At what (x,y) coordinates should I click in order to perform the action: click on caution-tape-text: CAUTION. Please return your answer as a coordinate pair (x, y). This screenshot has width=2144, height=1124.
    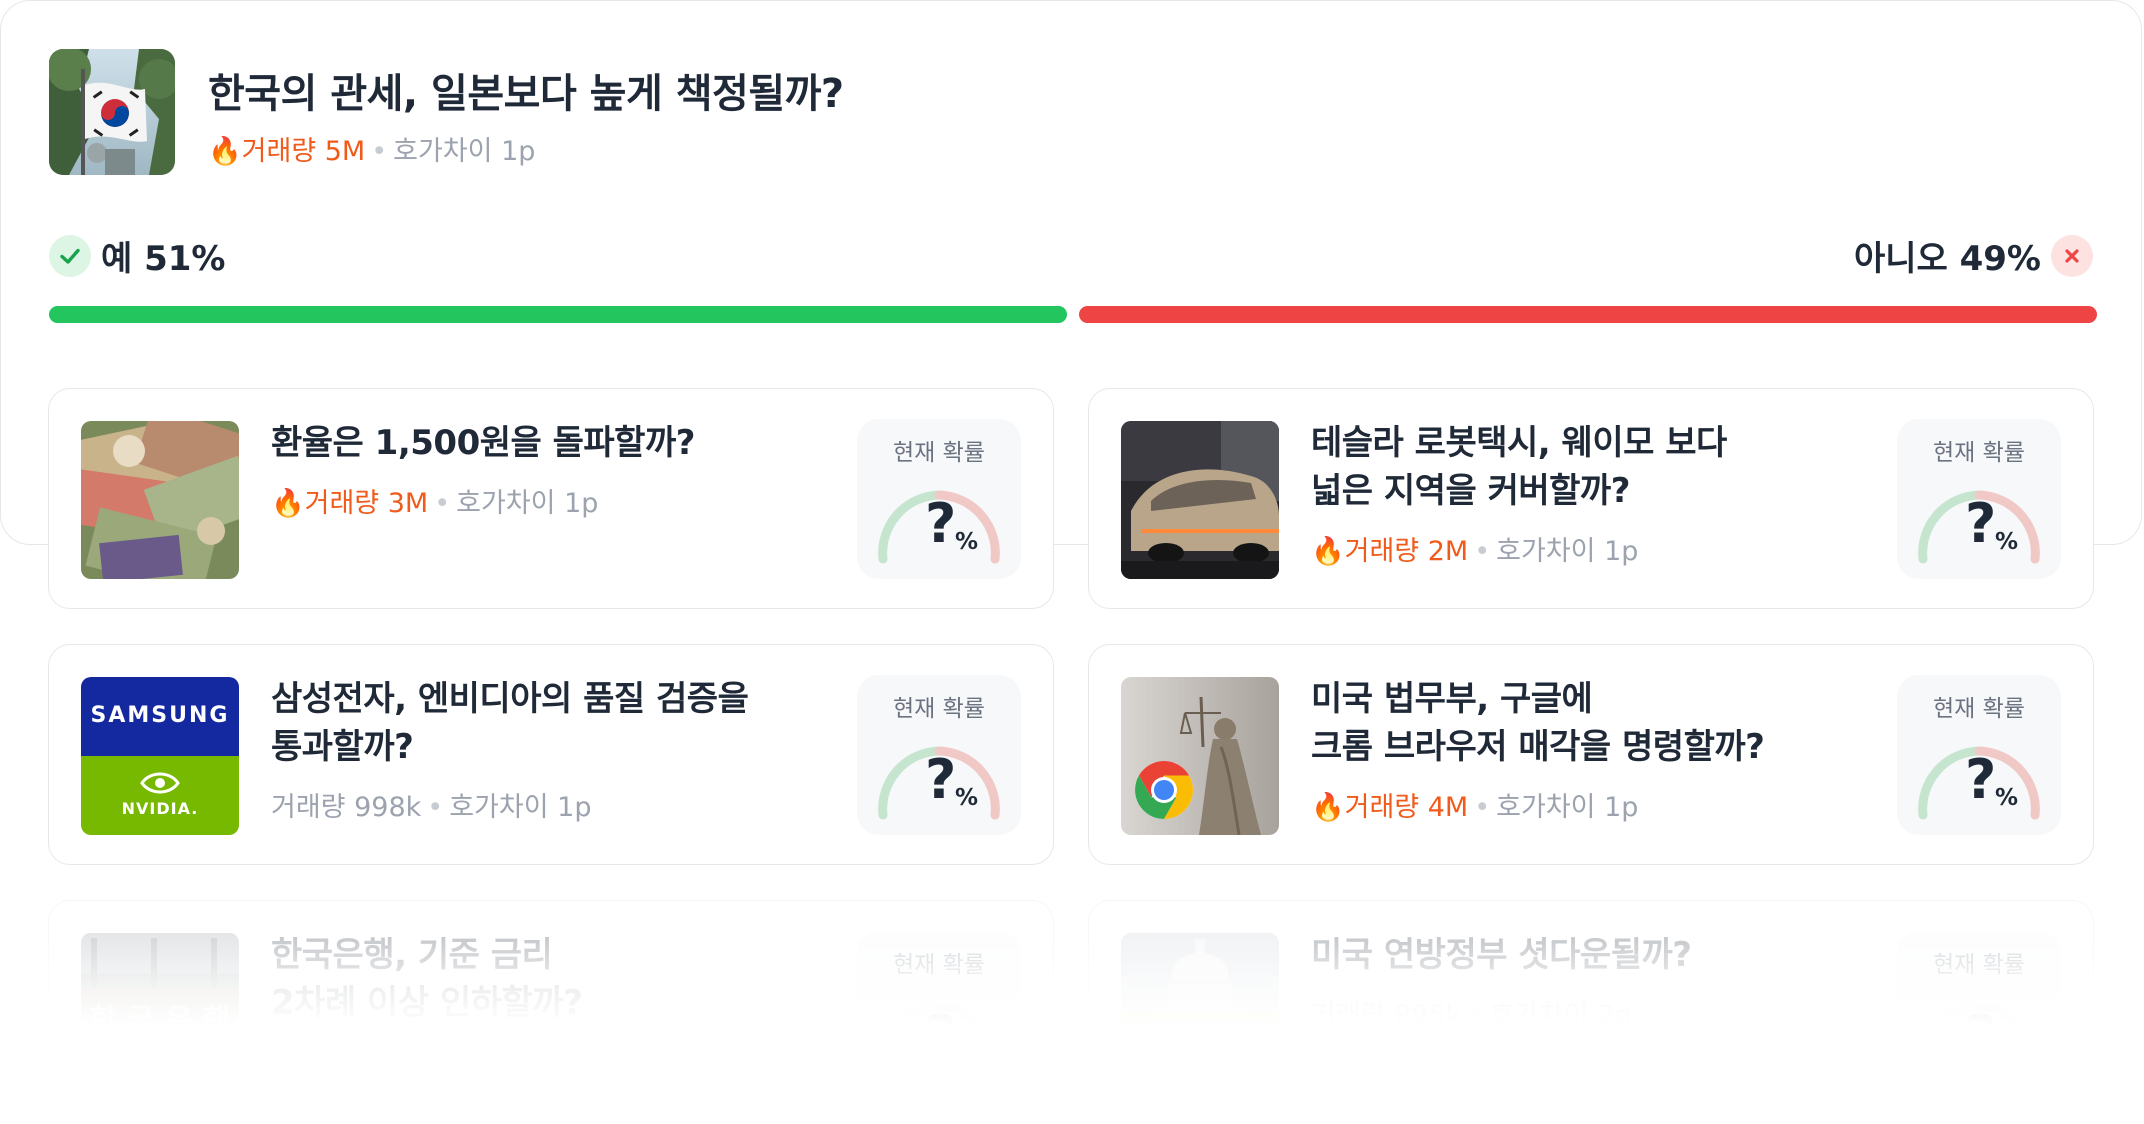
    Looking at the image, I should click on (1200, 1029).